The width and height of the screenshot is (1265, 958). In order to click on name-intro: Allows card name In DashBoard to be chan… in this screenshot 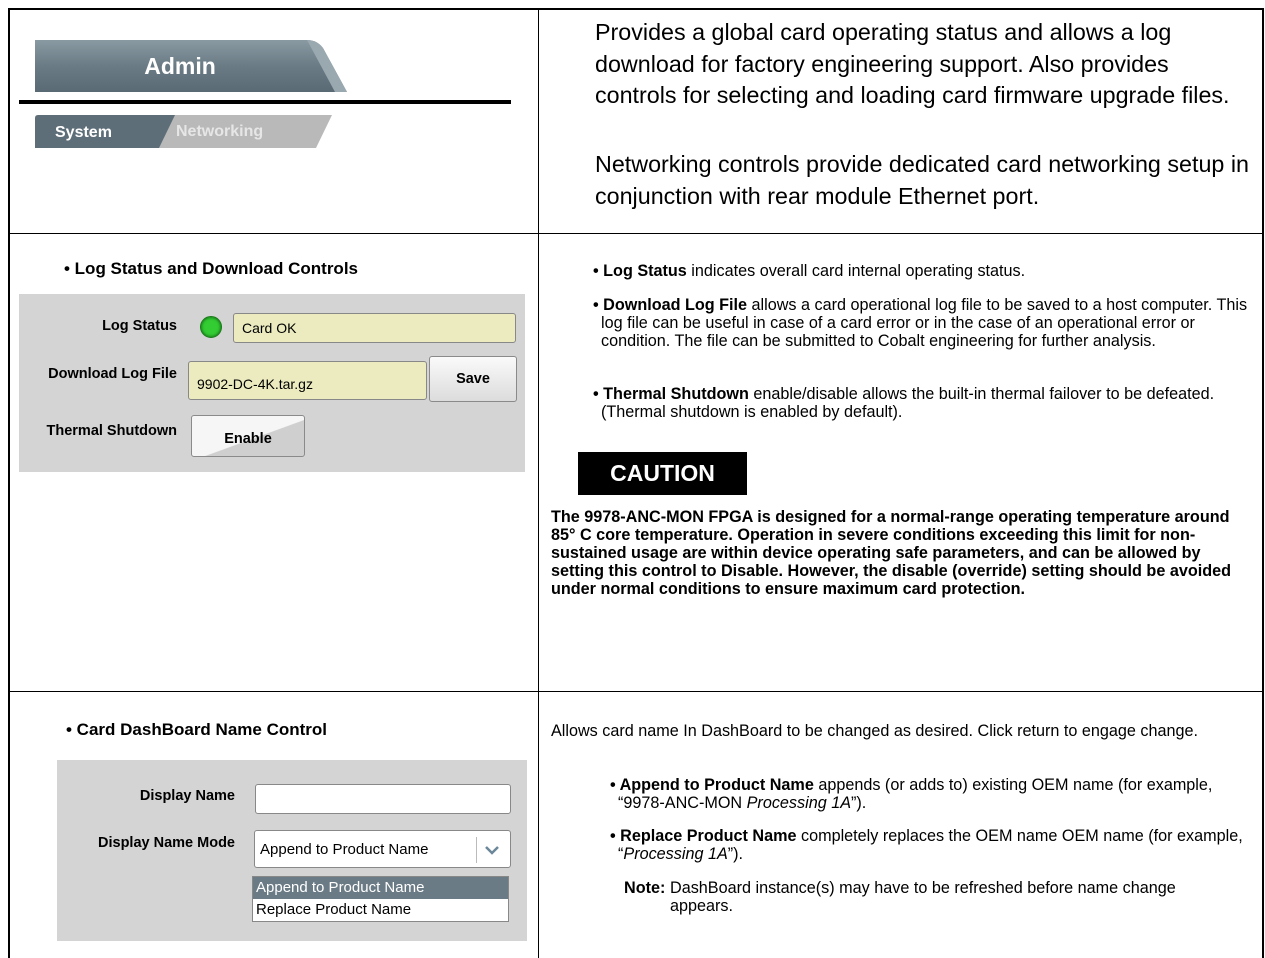, I will do `click(874, 731)`.